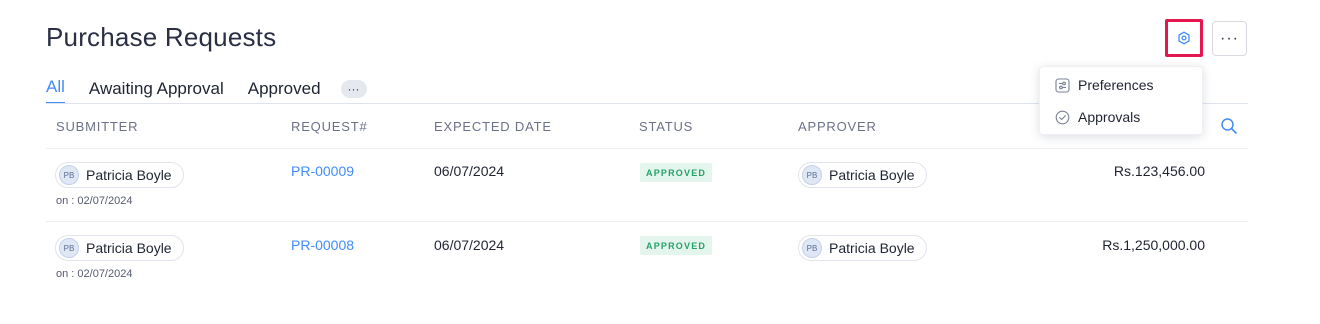 This screenshot has width=1320, height=324. I want to click on header-divider, so click(647, 148).